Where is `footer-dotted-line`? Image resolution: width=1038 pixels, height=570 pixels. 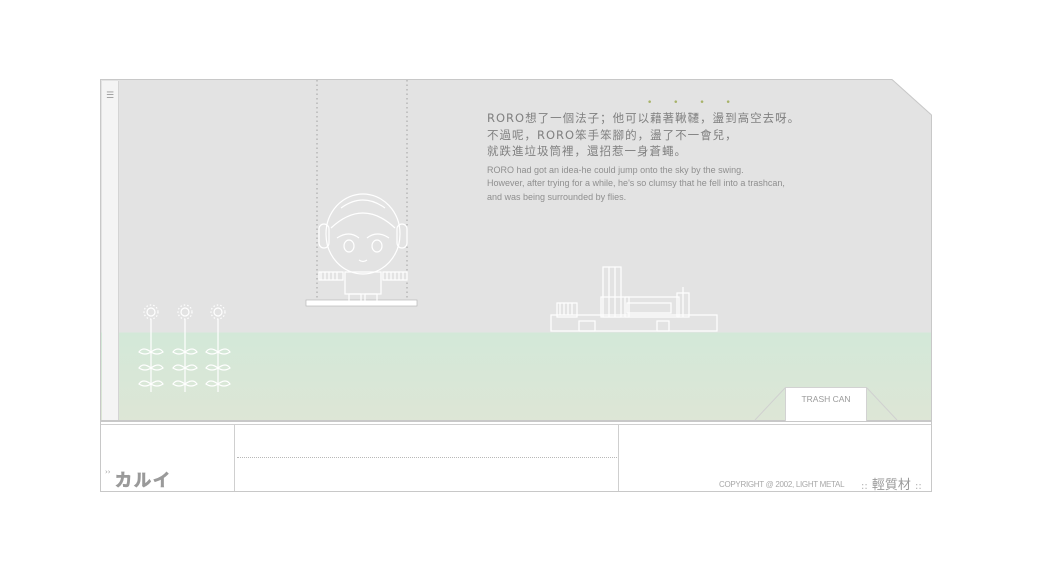 footer-dotted-line is located at coordinates (427, 457).